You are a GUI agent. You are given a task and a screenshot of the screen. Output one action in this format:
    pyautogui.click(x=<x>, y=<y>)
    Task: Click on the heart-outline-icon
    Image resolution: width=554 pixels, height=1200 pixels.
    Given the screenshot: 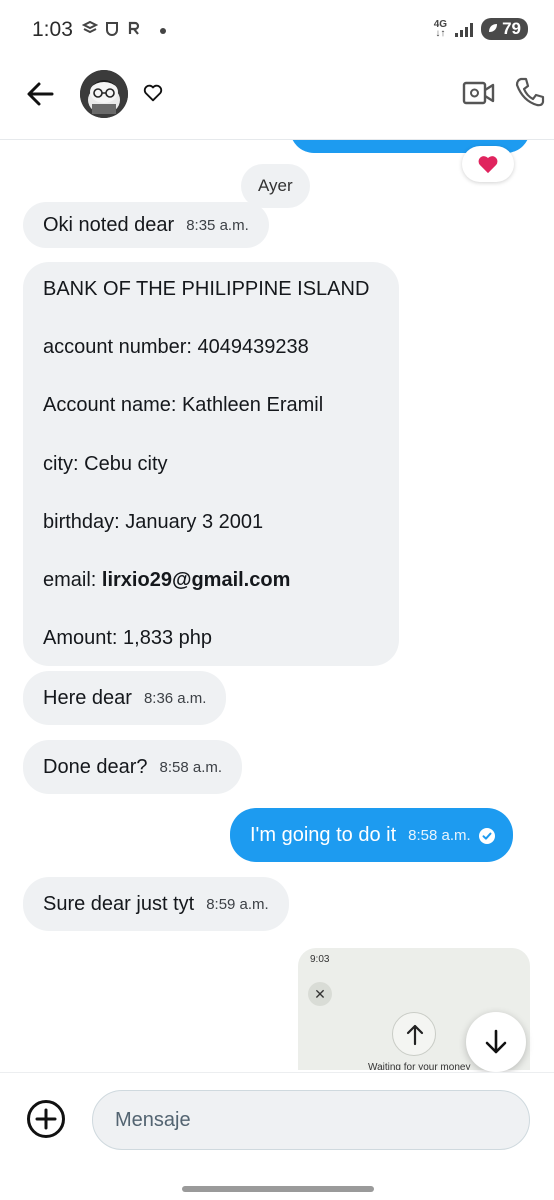 What is the action you would take?
    pyautogui.click(x=153, y=93)
    